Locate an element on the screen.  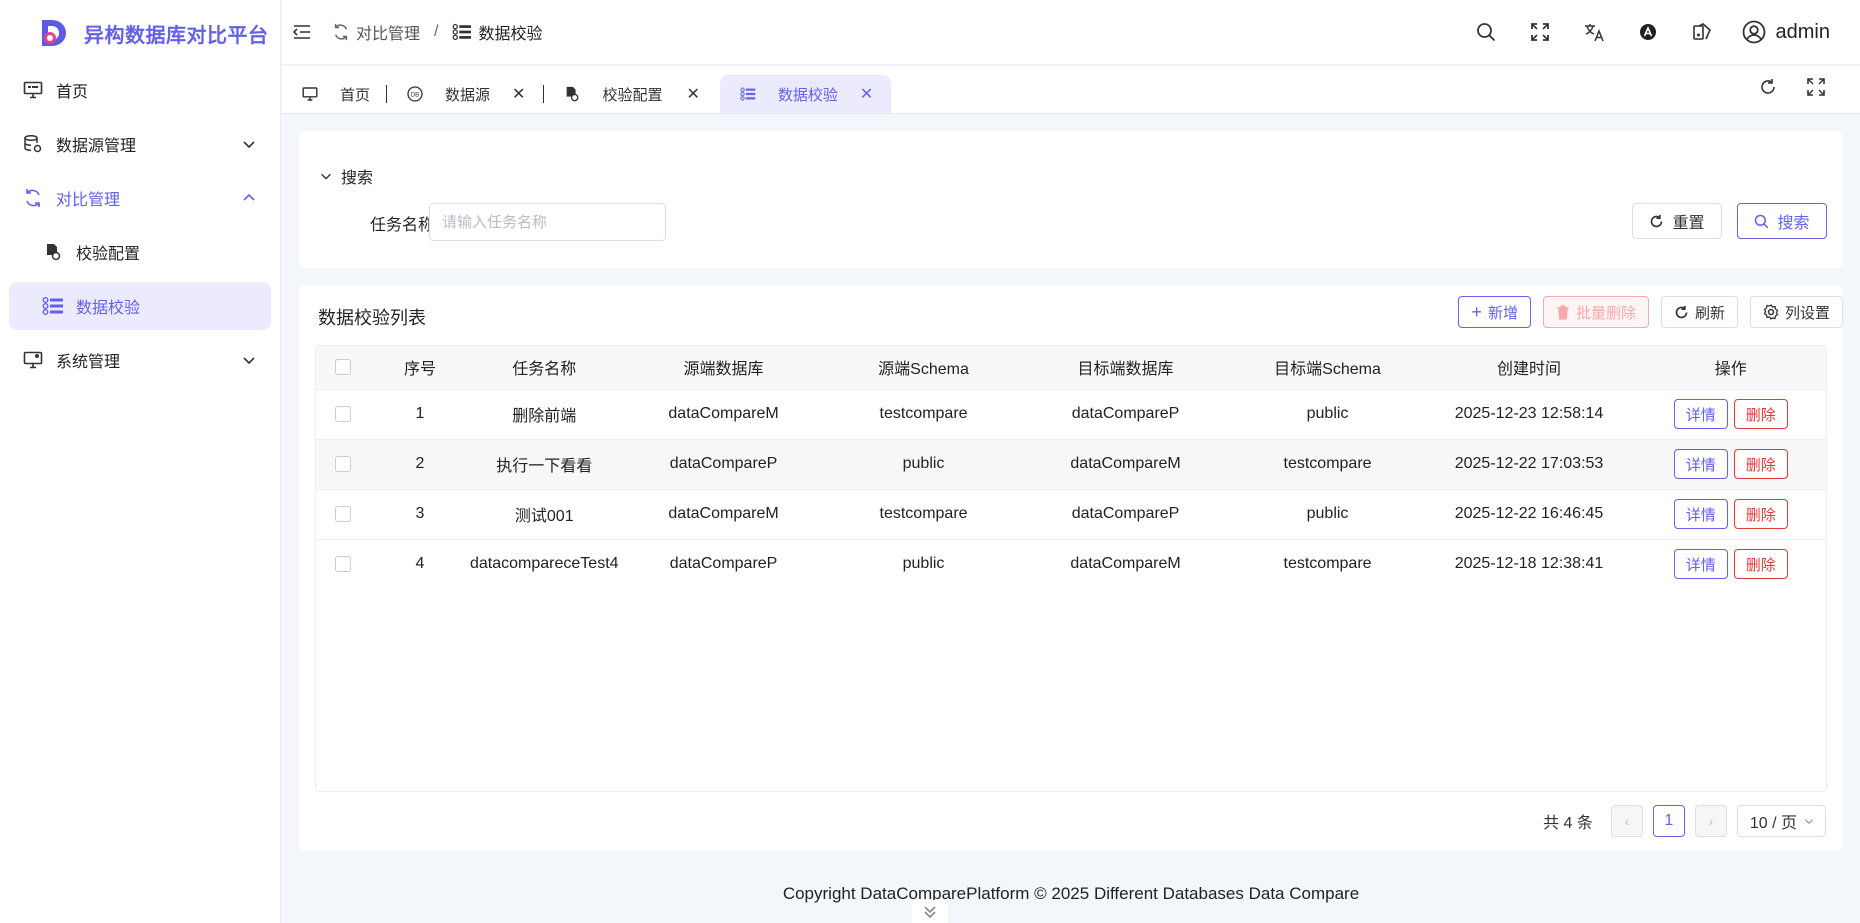
sidebar-item-compare: 对比管理 is located at coordinates (140, 198).